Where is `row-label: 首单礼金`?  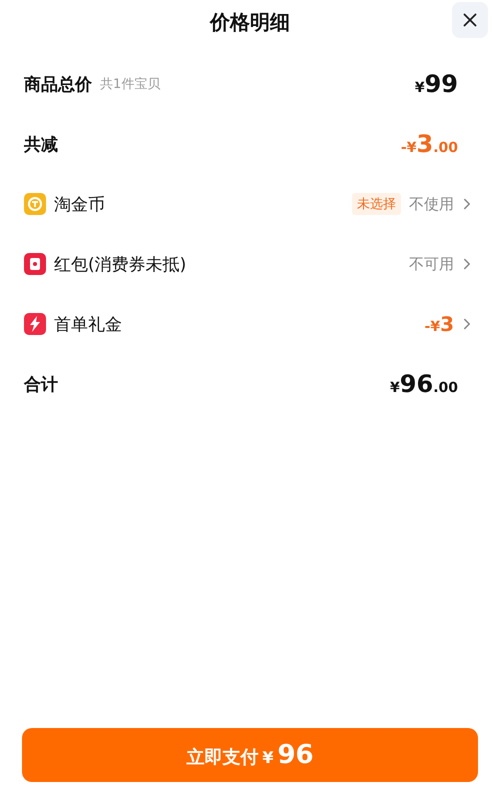
row-label: 首单礼金 is located at coordinates (88, 325).